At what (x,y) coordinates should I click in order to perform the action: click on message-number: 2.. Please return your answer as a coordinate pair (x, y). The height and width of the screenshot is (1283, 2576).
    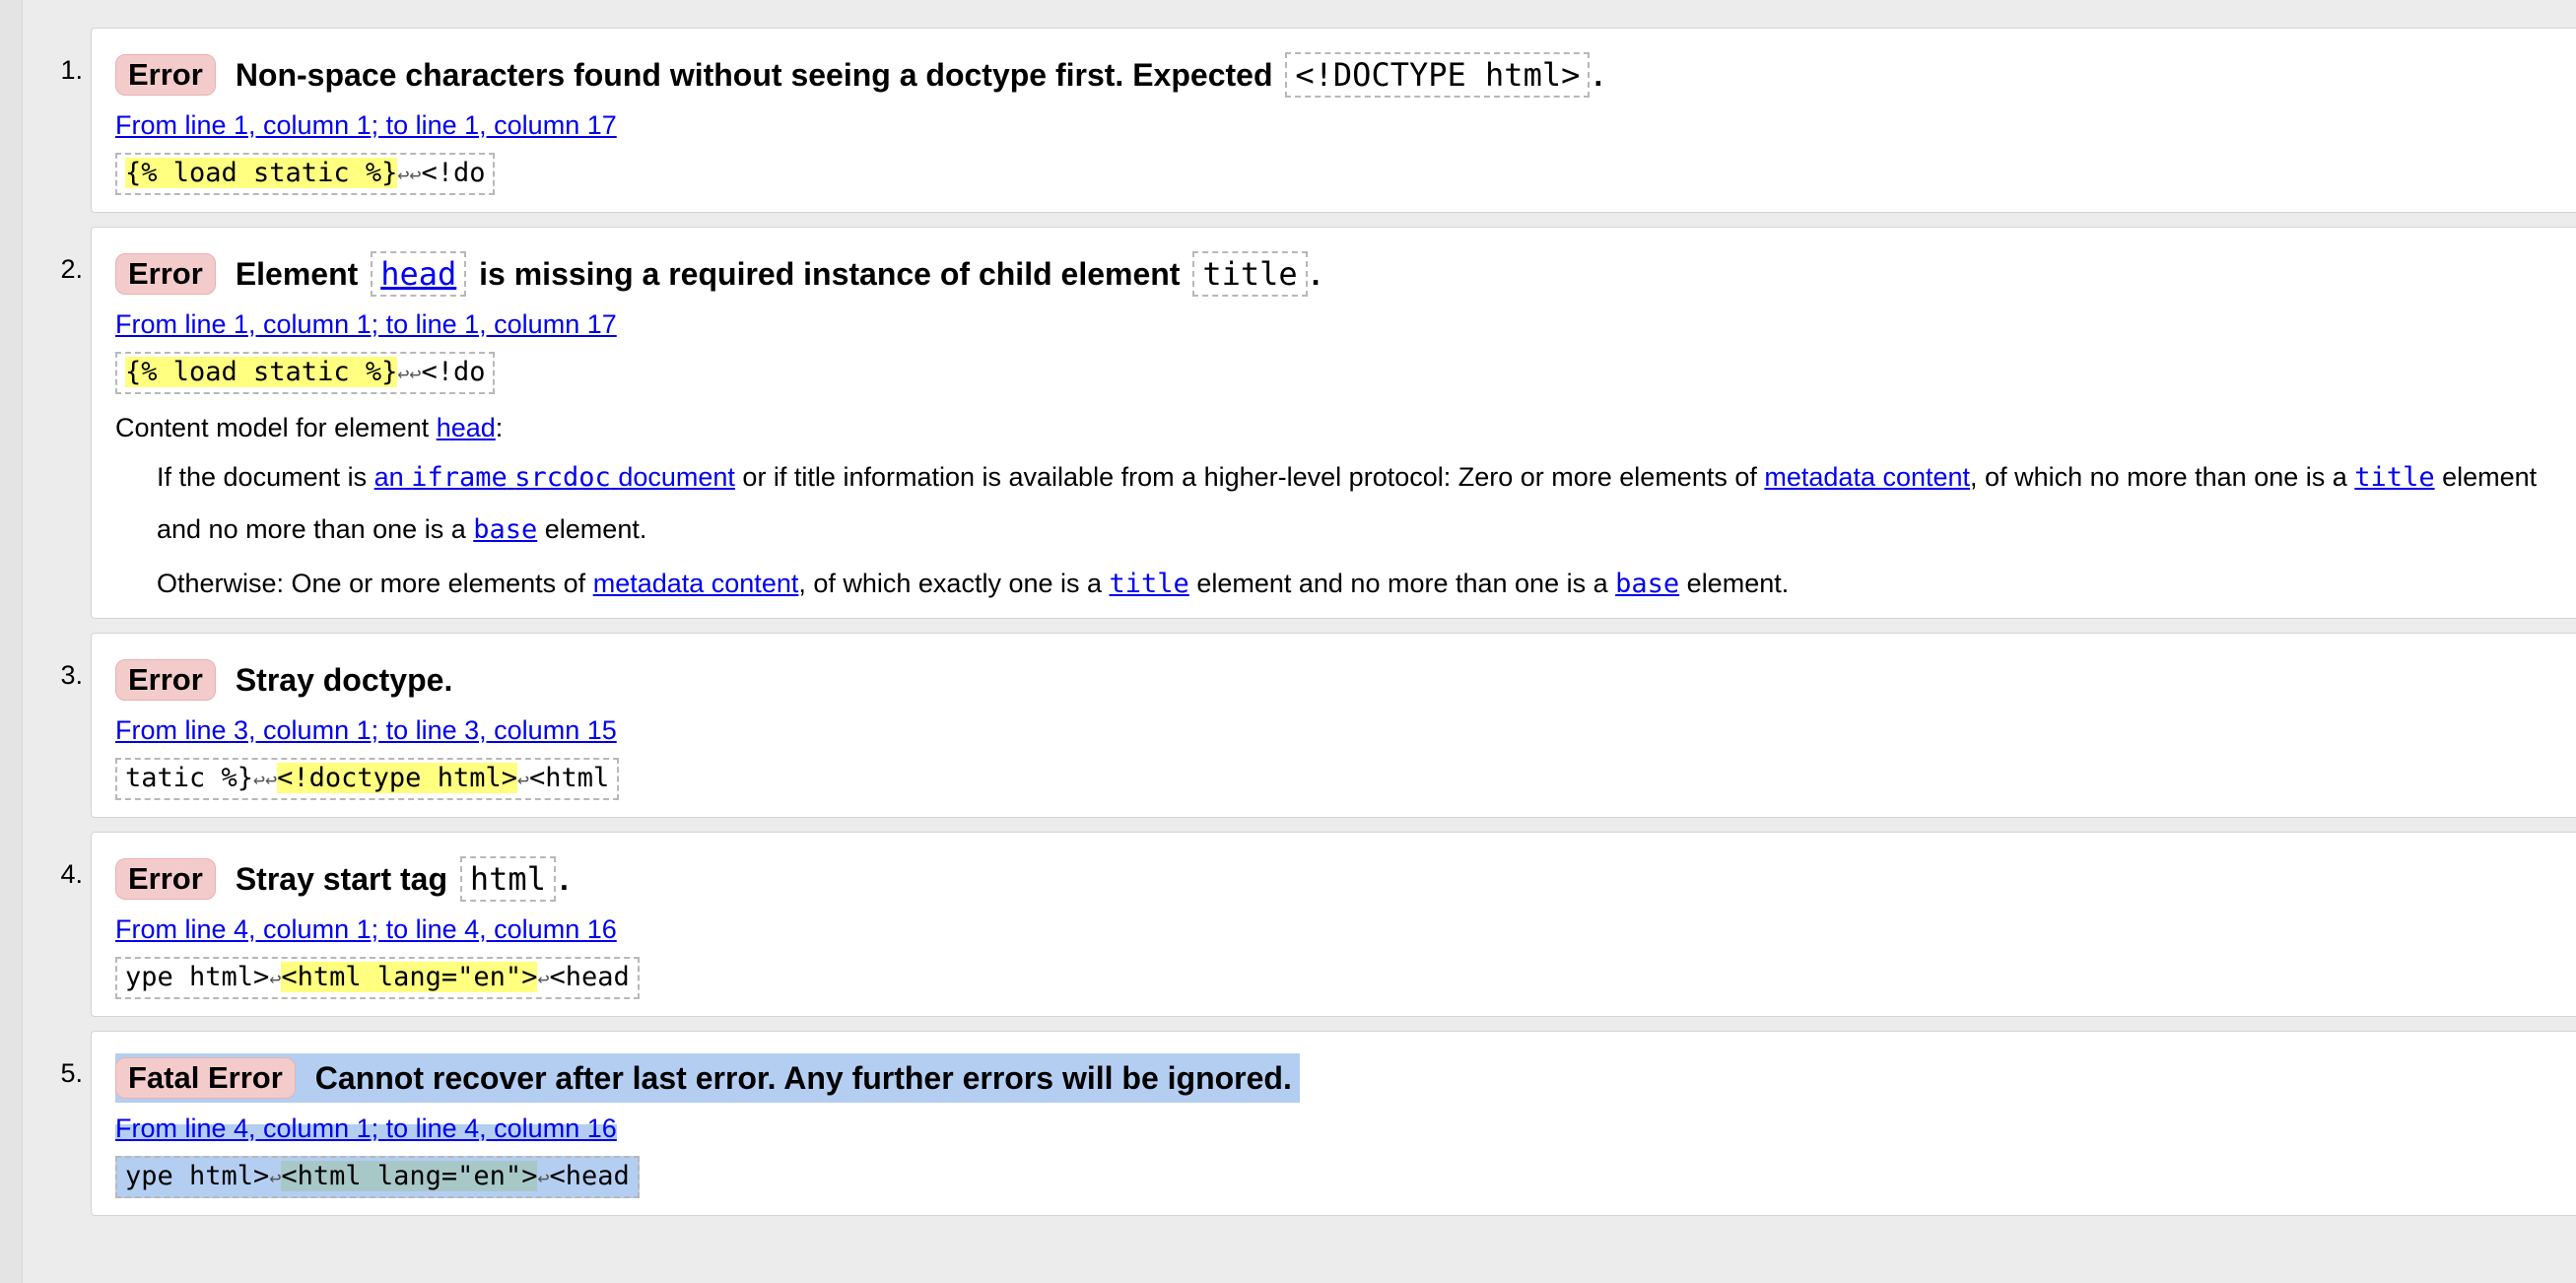
    Looking at the image, I should click on (71, 269).